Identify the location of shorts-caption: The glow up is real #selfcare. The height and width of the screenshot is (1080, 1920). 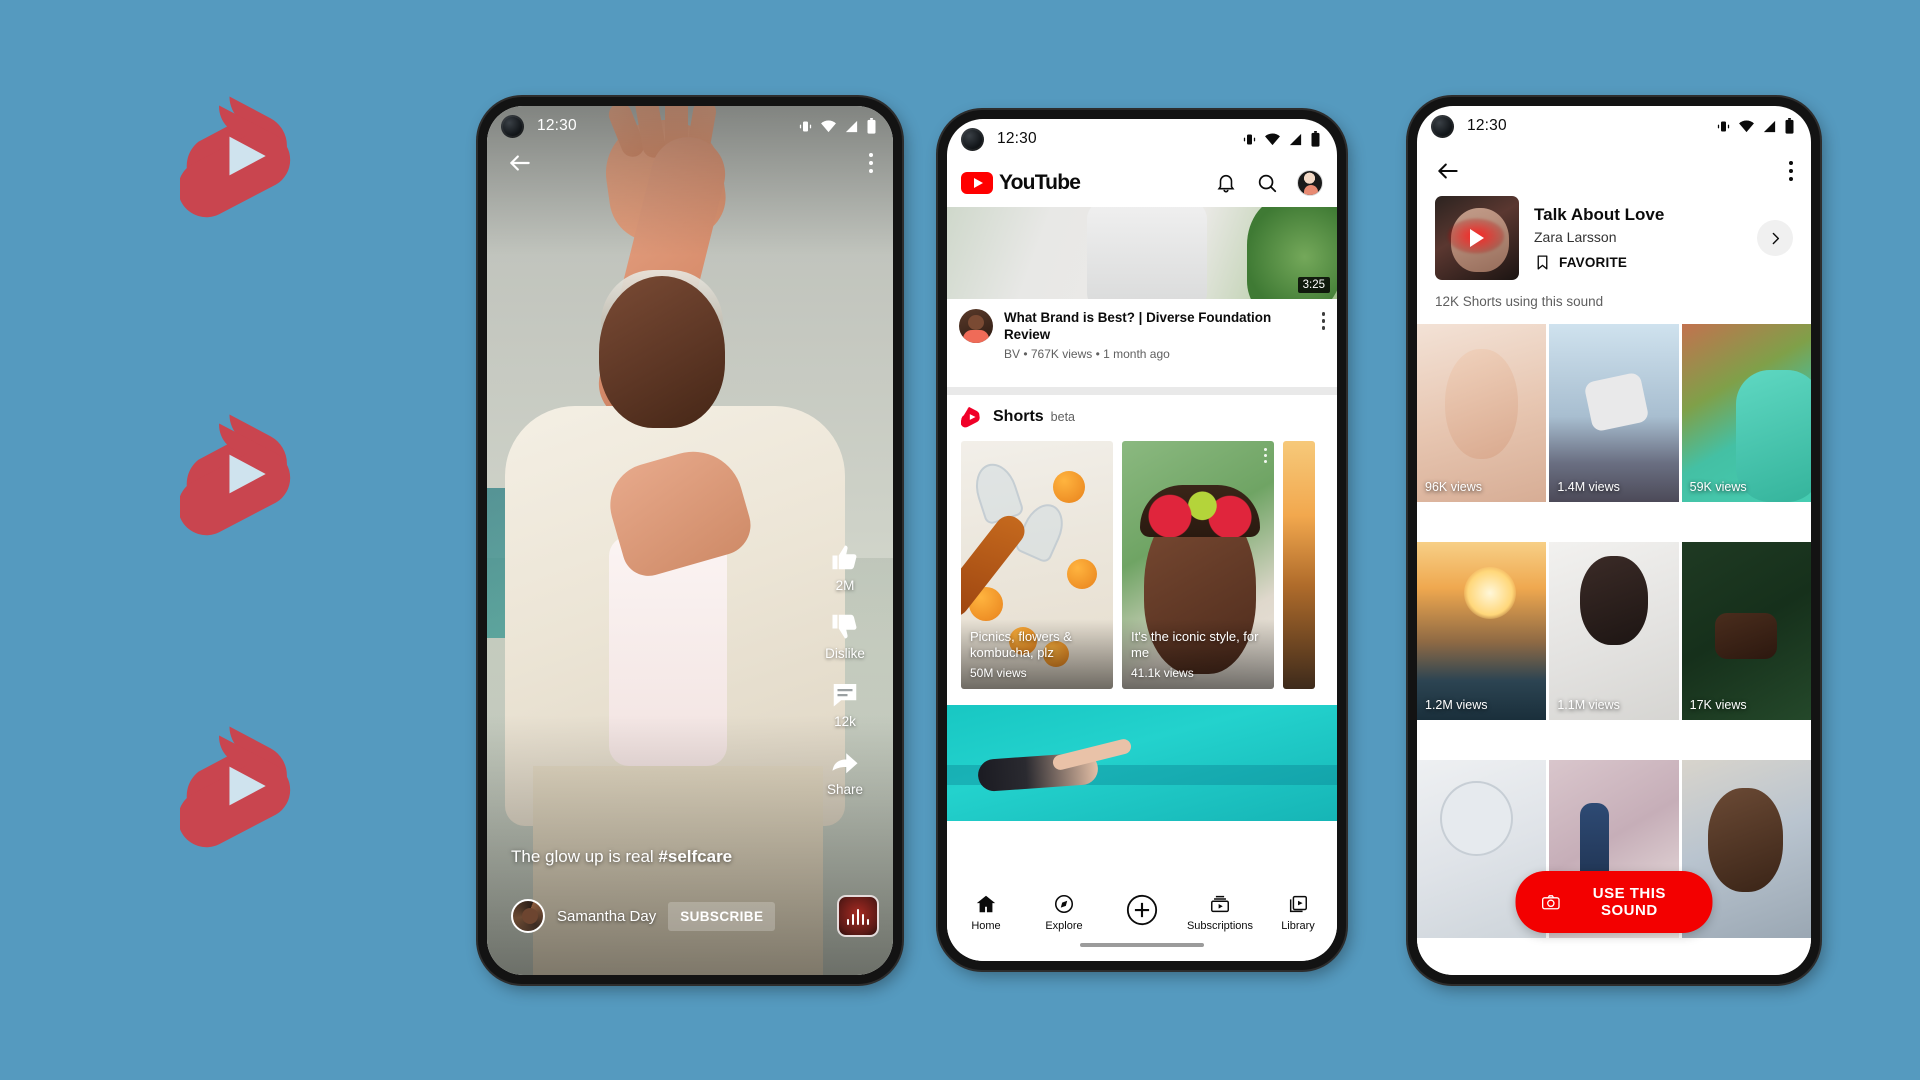
(621, 857).